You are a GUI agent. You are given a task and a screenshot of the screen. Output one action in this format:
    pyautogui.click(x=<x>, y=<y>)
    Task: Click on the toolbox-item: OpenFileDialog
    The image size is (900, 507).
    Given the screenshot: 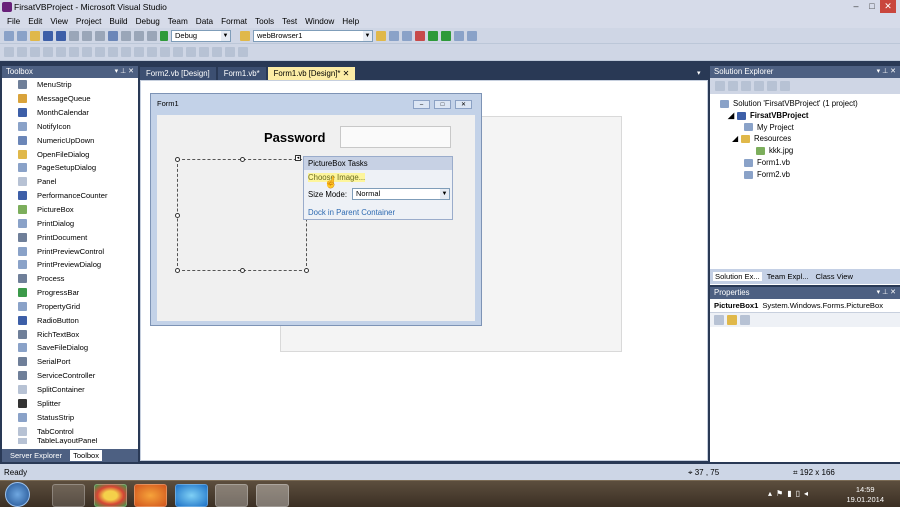 What is the action you would take?
    pyautogui.click(x=70, y=154)
    